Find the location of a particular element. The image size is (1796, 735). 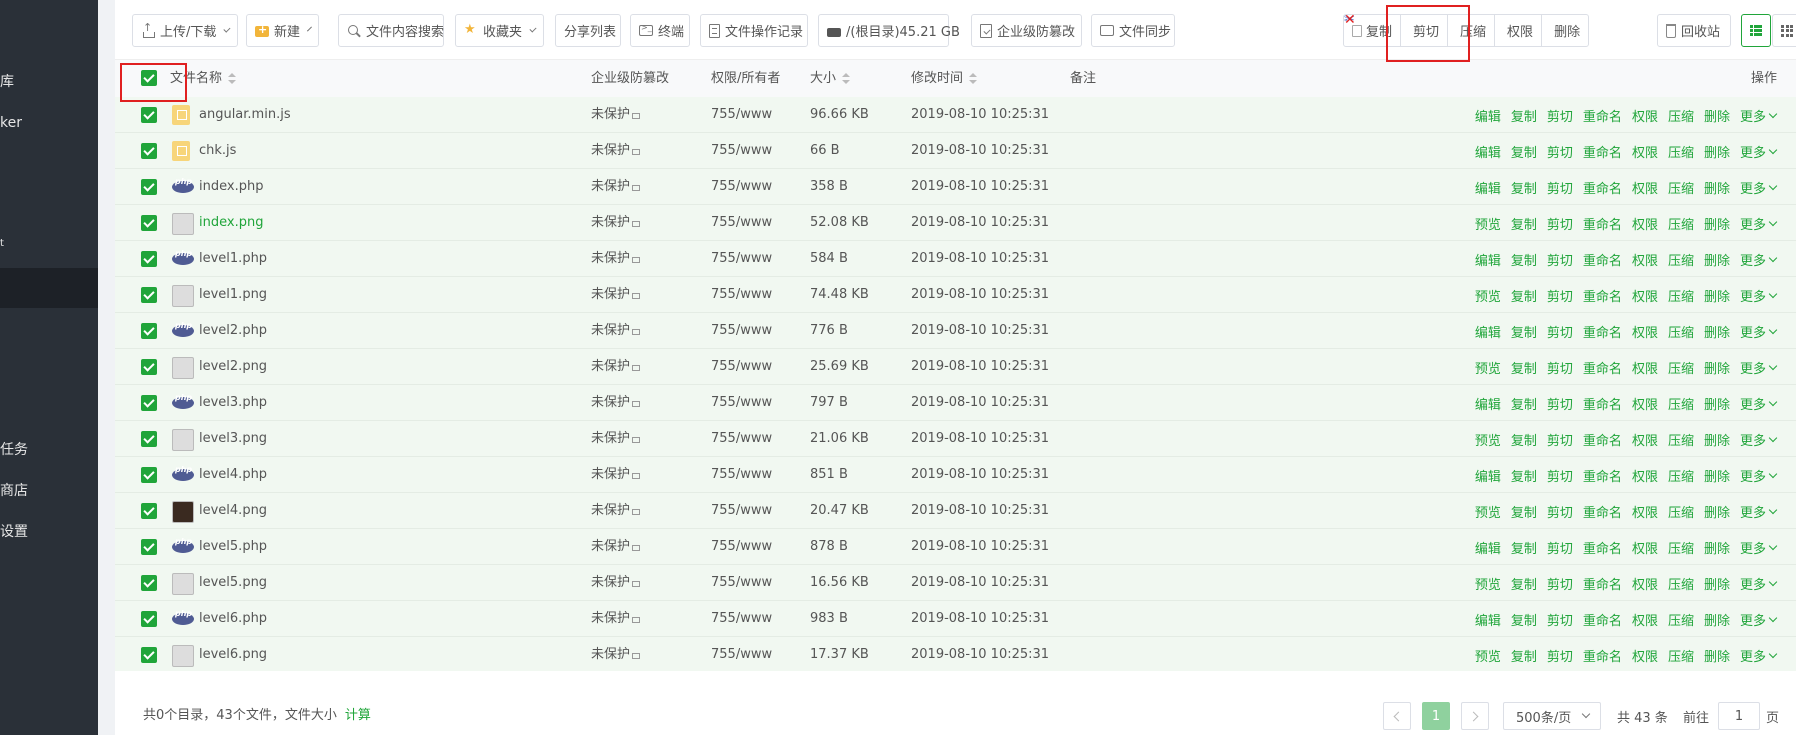

file-name: level5.png is located at coordinates (233, 583).